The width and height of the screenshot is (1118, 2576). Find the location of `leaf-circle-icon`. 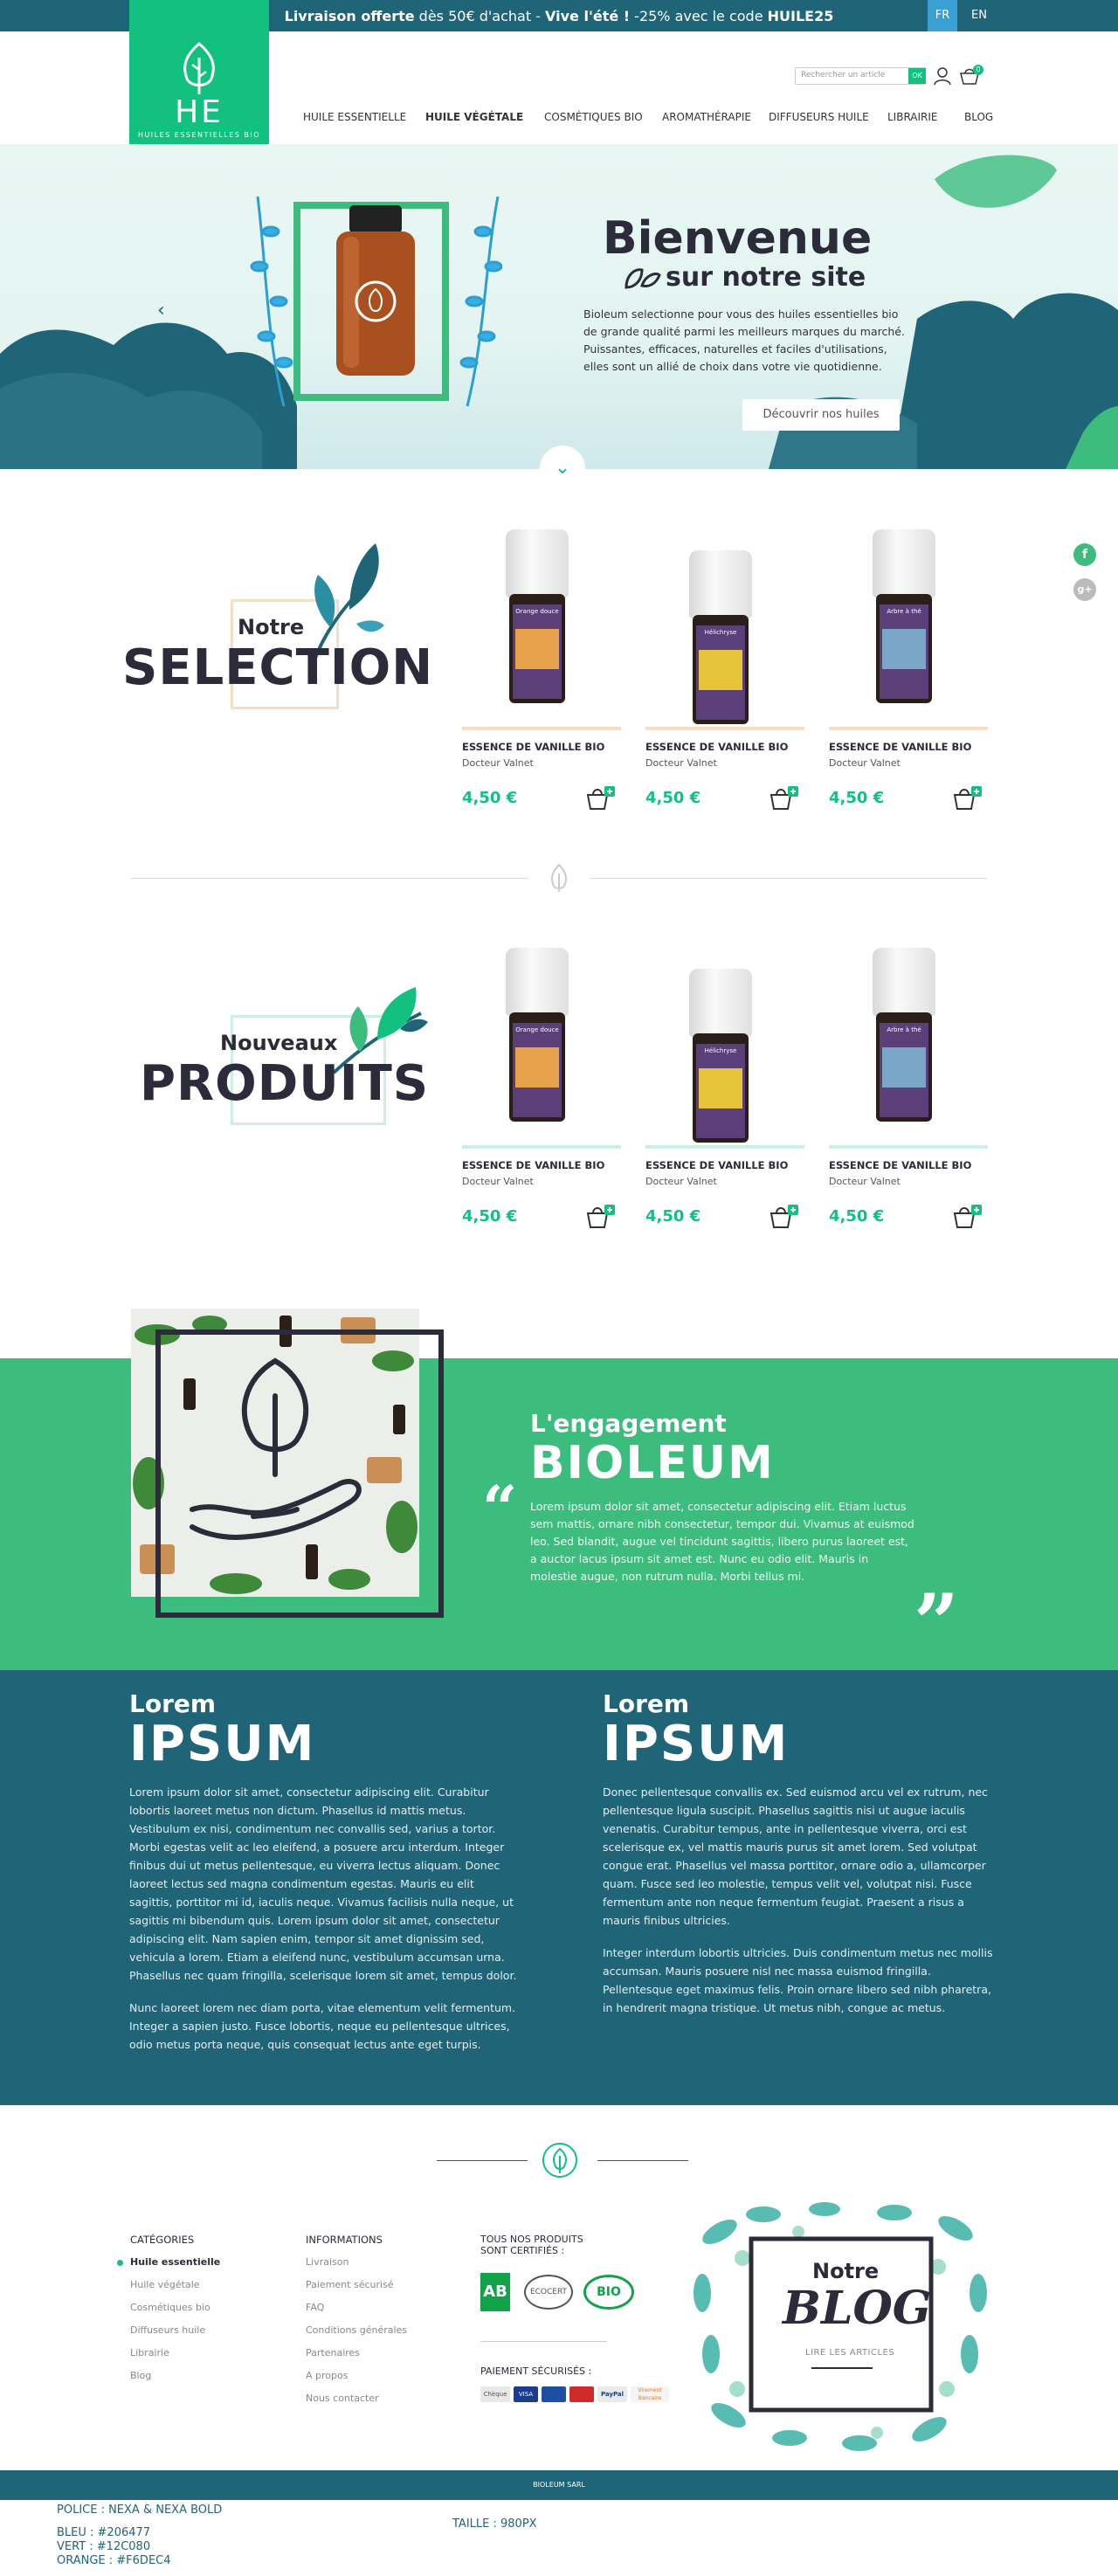

leaf-circle-icon is located at coordinates (559, 2160).